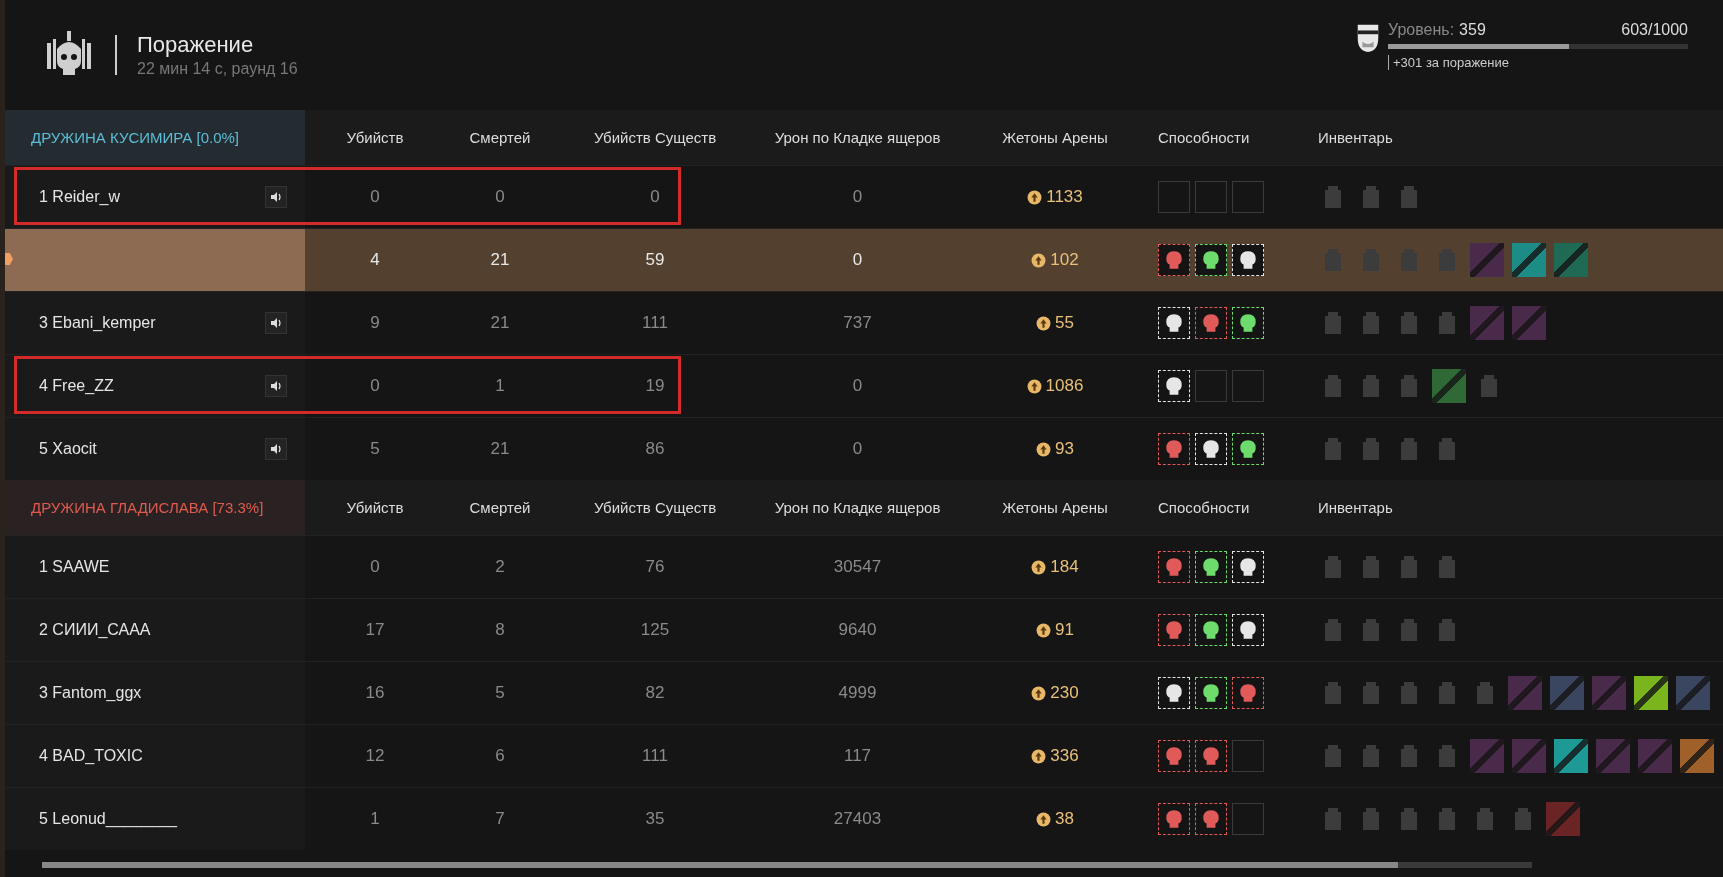 The height and width of the screenshot is (877, 1723). Describe the element at coordinates (95, 630) in the screenshot. I see `player-name: 2 СИИИ_САAA` at that location.